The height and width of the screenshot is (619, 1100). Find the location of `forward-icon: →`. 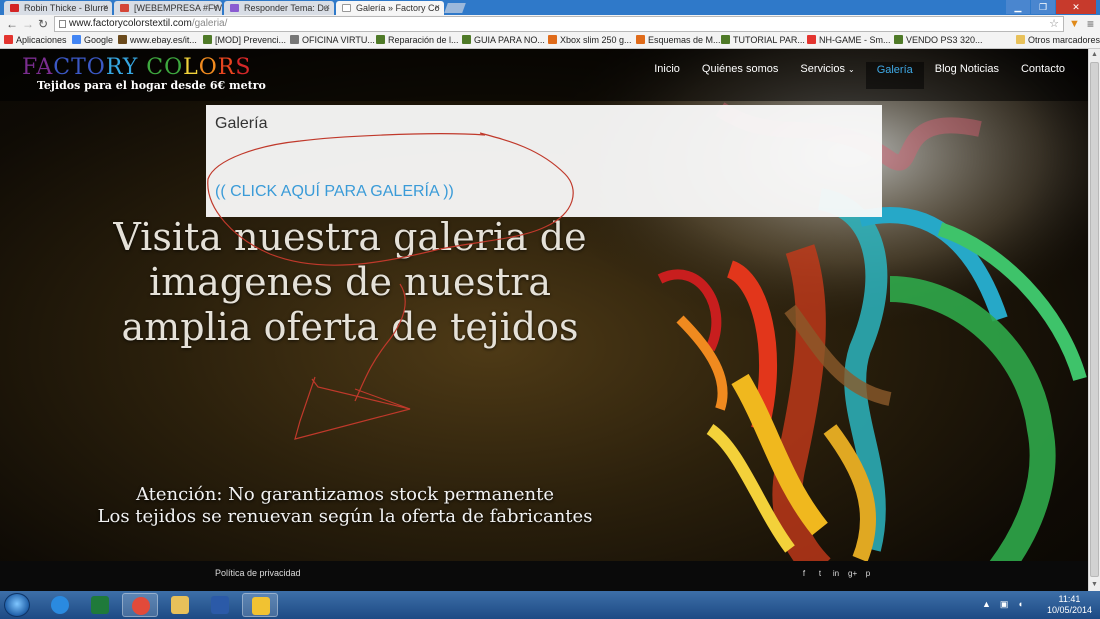

forward-icon: → is located at coordinates (28, 24).